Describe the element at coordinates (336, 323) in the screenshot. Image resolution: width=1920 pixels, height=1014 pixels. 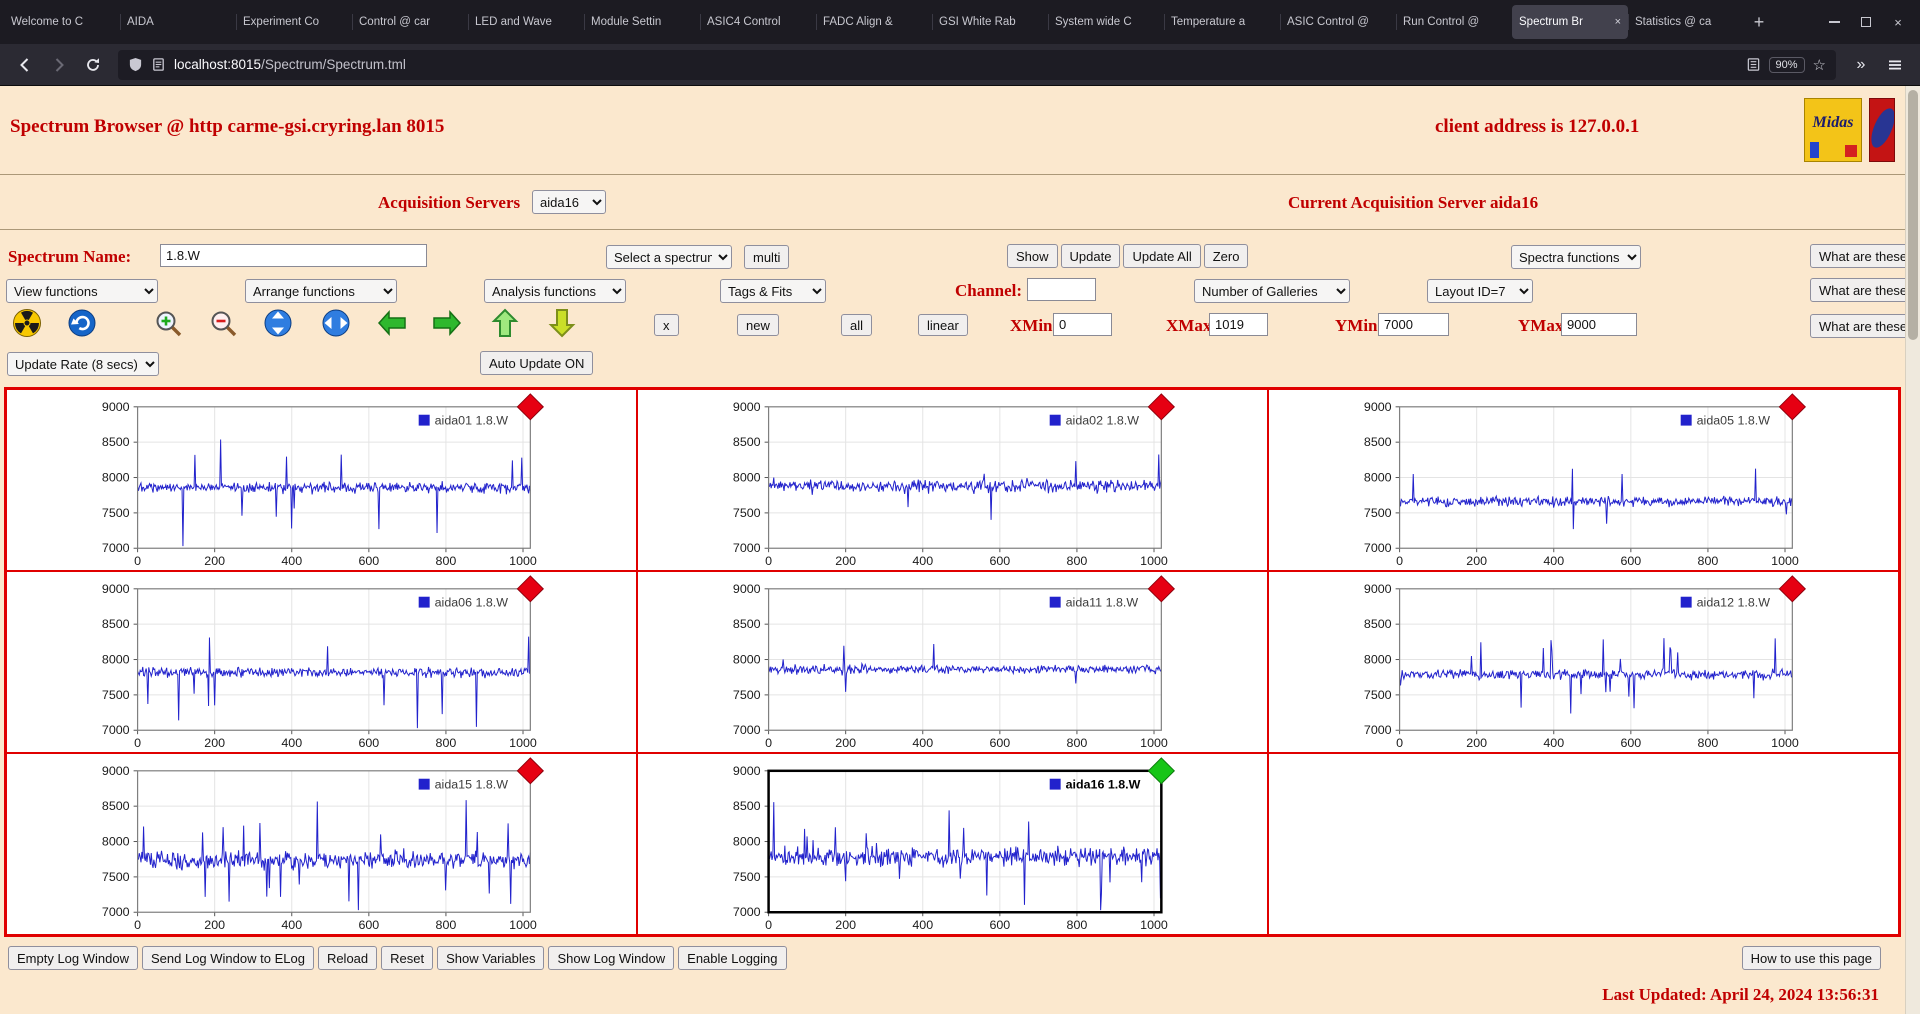
I see `unzoom-x-icon` at that location.